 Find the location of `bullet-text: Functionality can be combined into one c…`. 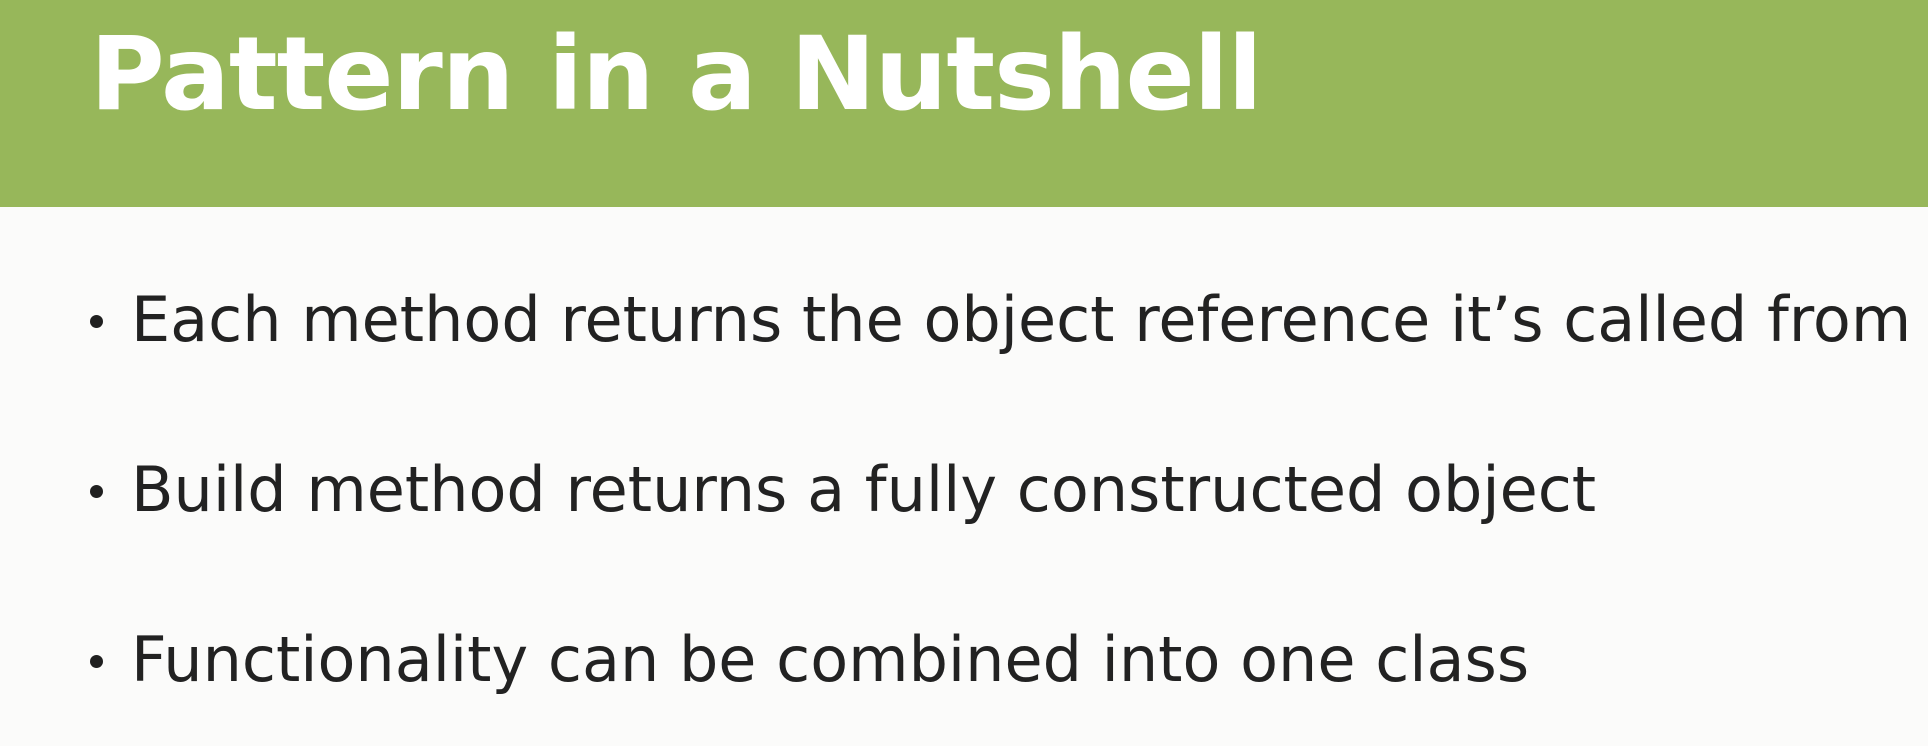

bullet-text: Functionality can be combined into one c… is located at coordinates (830, 659).